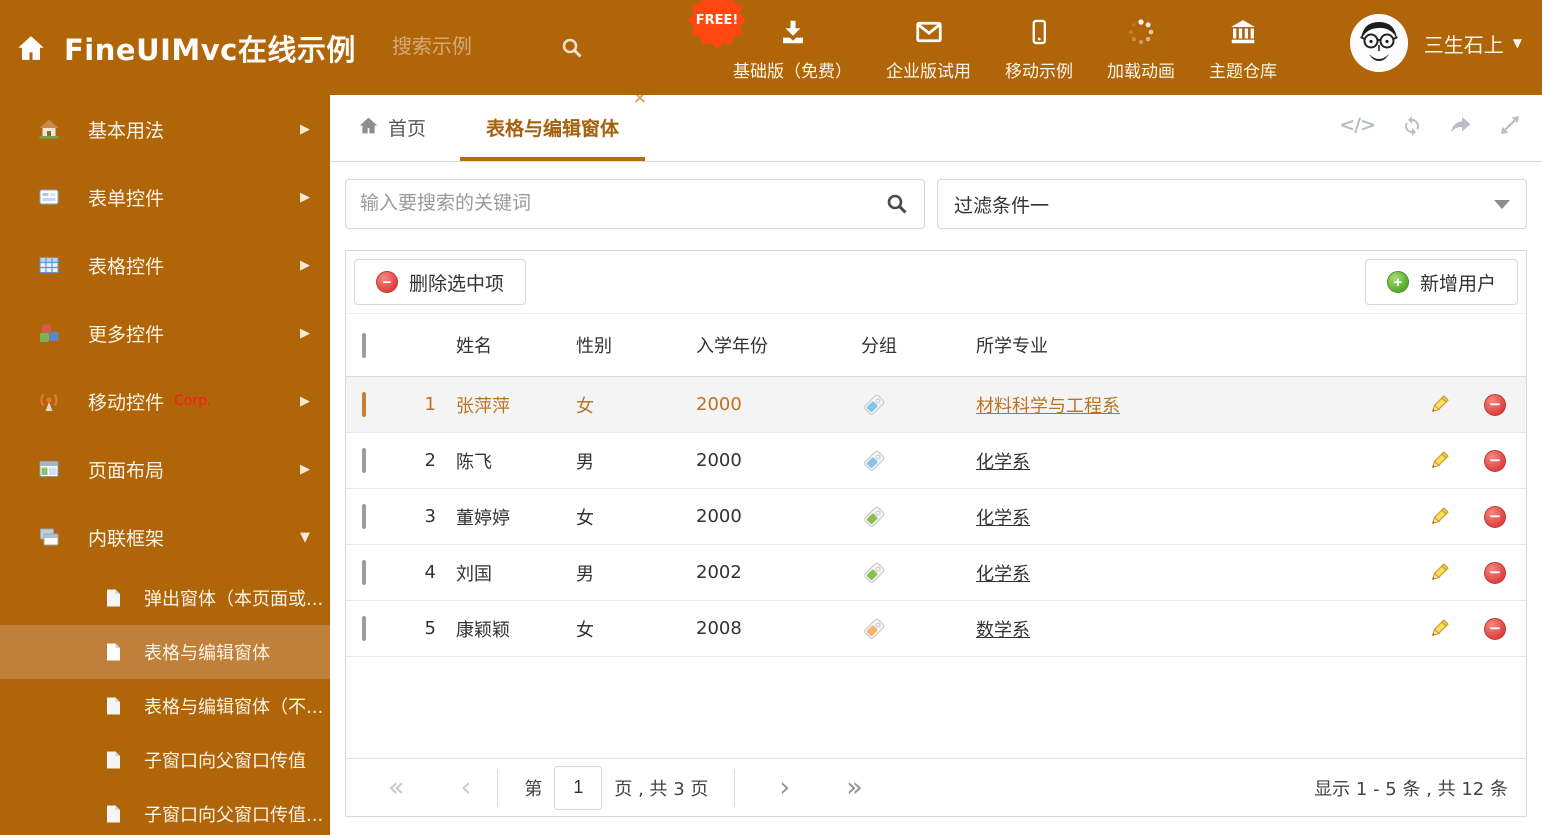  I want to click on avatar, so click(1378, 43).